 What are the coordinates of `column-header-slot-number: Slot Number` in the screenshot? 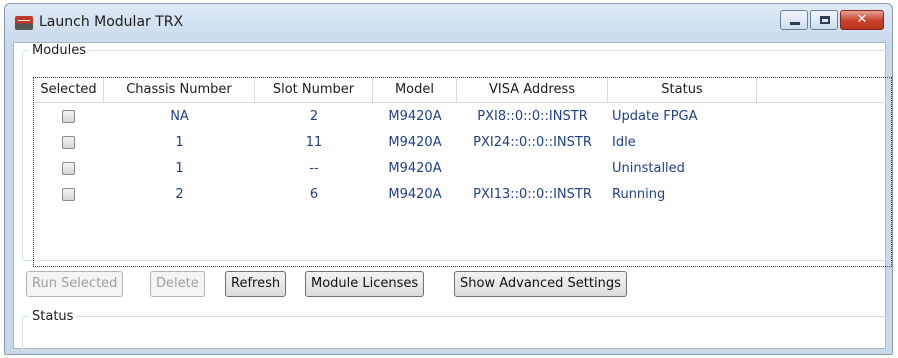 It's located at (314, 90).